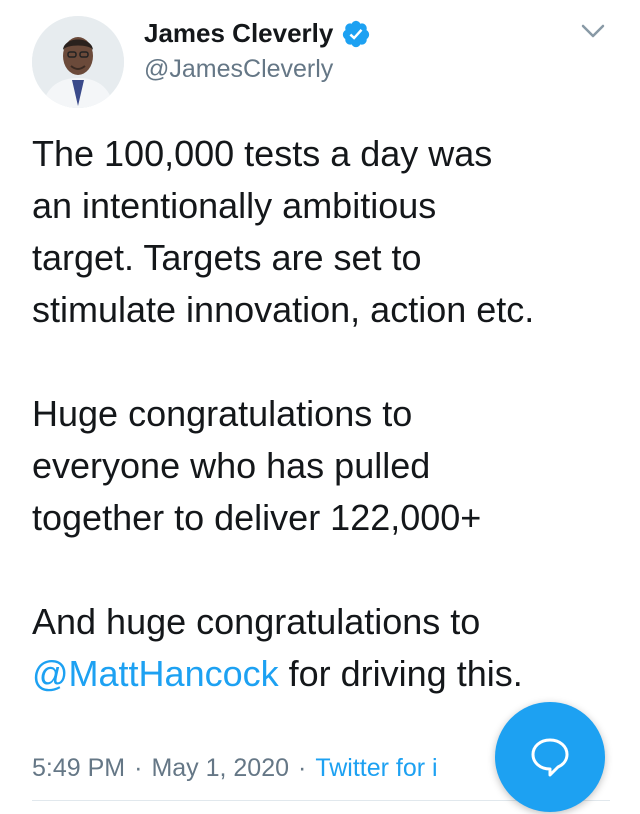 This screenshot has width=640, height=814. I want to click on verified-badge-icon, so click(356, 33).